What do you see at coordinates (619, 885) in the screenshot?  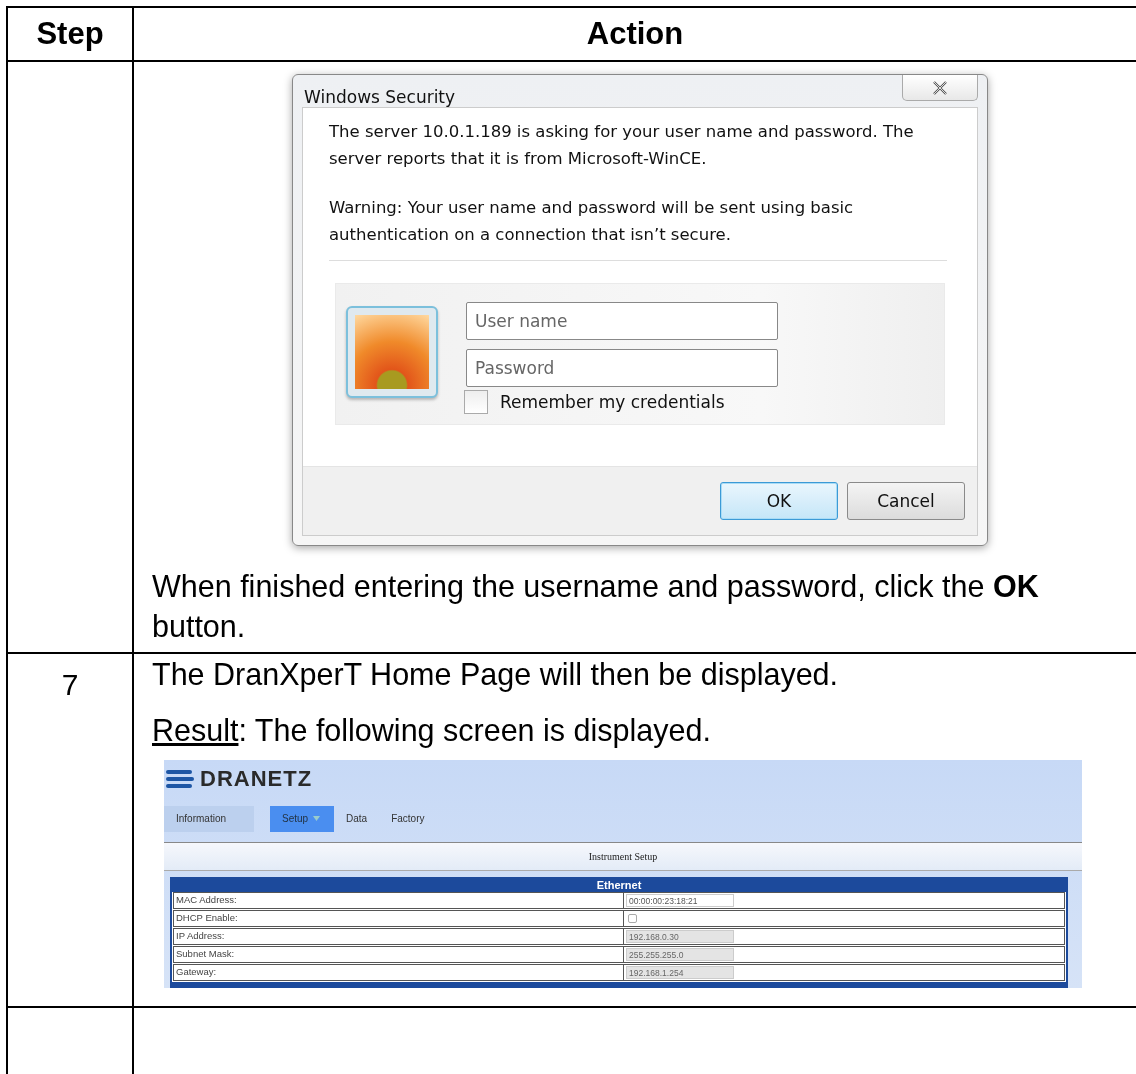 I see `section-header: Ethernet` at bounding box center [619, 885].